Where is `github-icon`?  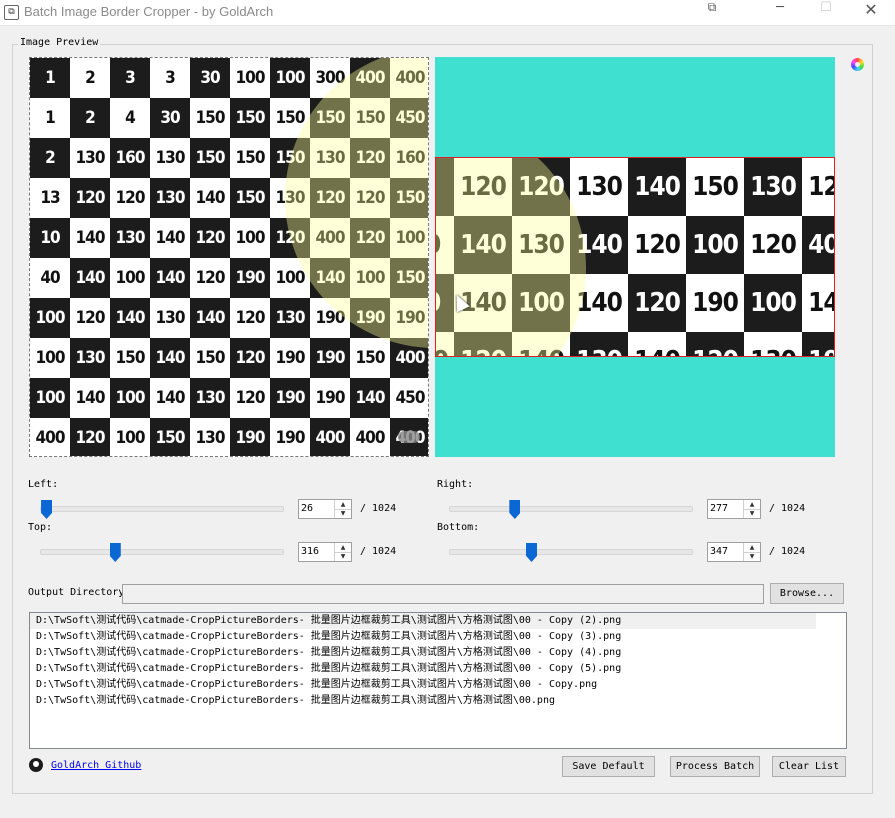 github-icon is located at coordinates (36, 765).